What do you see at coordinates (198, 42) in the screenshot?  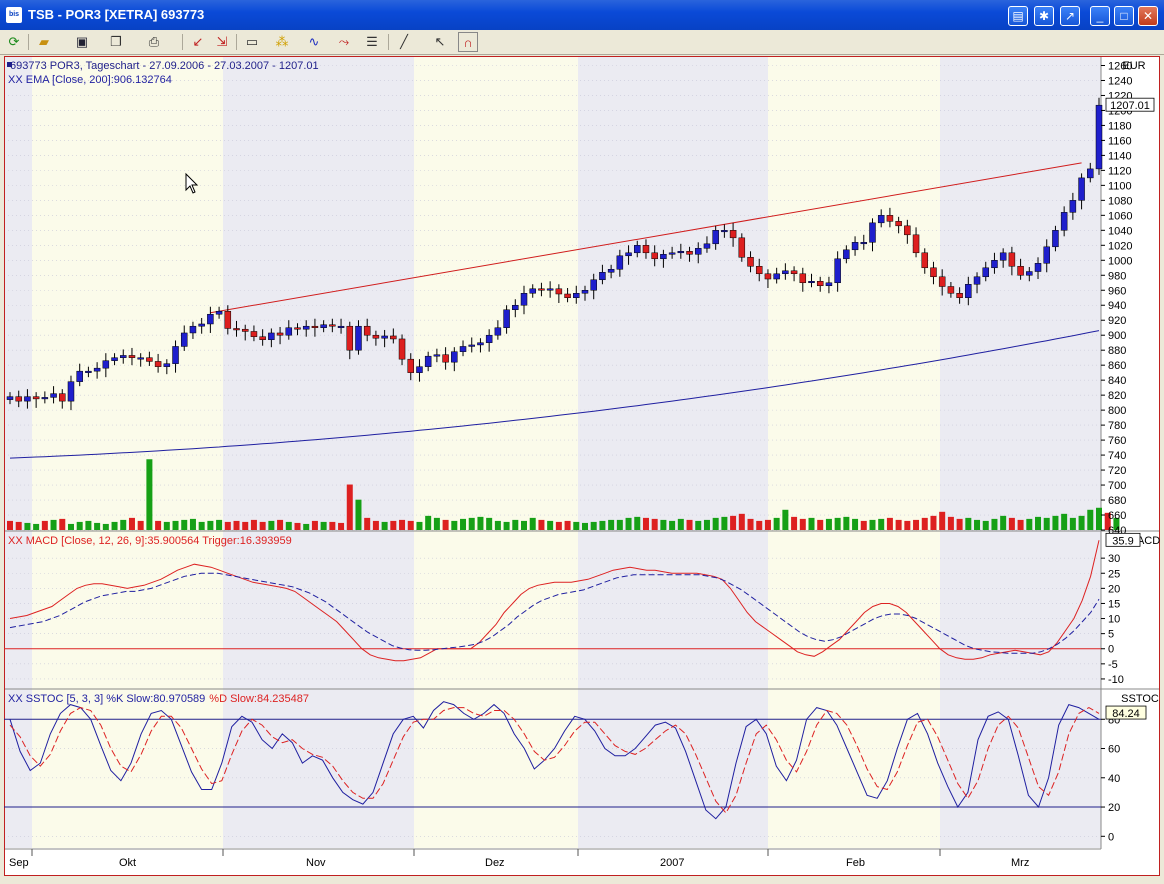 I see `draw-line-icon: ↙` at bounding box center [198, 42].